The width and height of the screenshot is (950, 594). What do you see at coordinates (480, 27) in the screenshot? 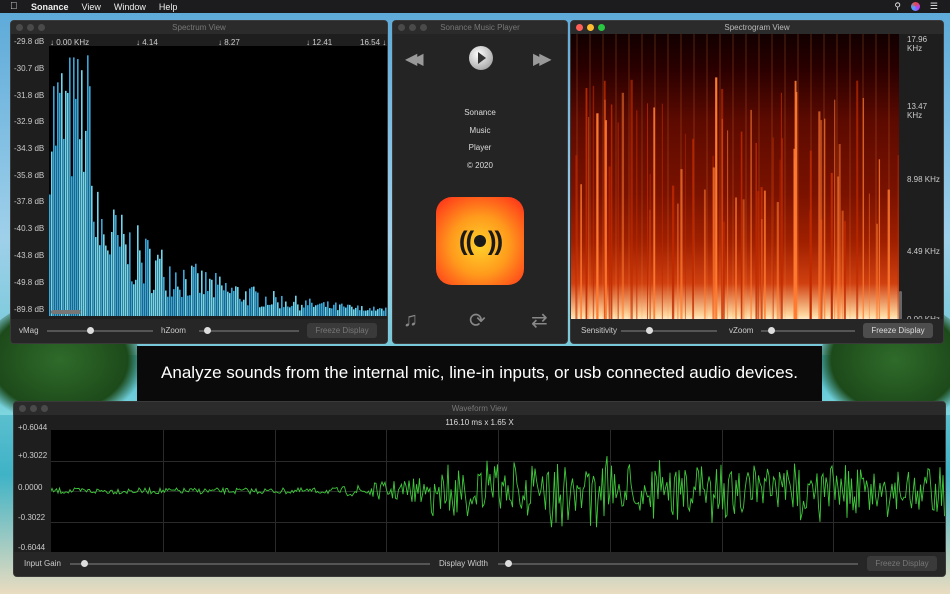
I see `player-titlebar: Sonance Music Player` at bounding box center [480, 27].